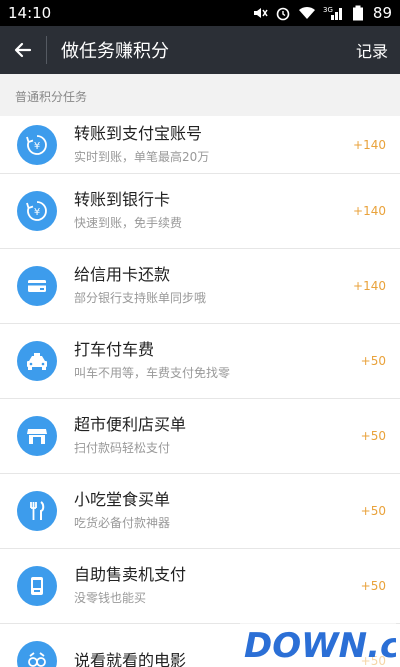  I want to click on task-subtitle: 实时到账，单笔最高20万, so click(142, 156).